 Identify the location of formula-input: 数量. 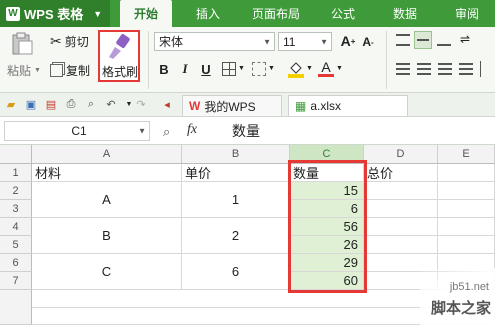
(359, 131).